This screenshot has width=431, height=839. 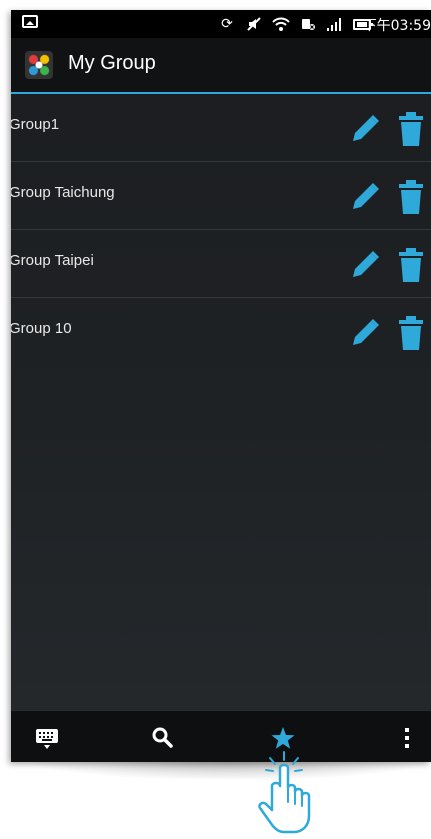 What do you see at coordinates (221, 331) in the screenshot?
I see `list-item: Group 10` at bounding box center [221, 331].